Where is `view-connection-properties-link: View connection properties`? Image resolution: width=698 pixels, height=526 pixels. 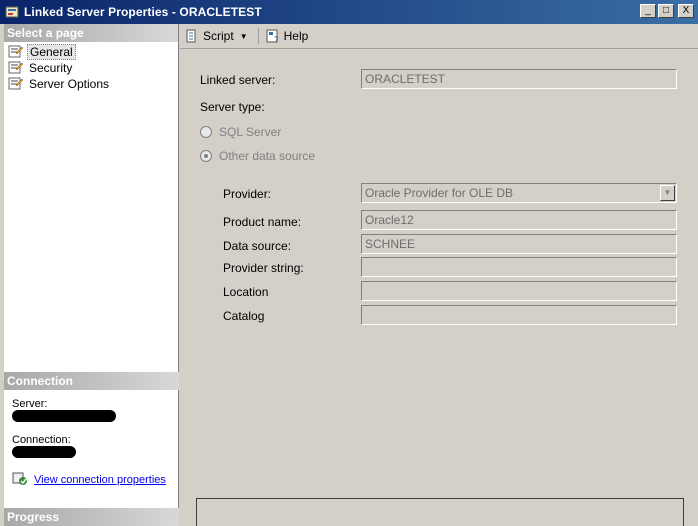
view-connection-properties-link: View connection properties is located at coordinates (100, 480).